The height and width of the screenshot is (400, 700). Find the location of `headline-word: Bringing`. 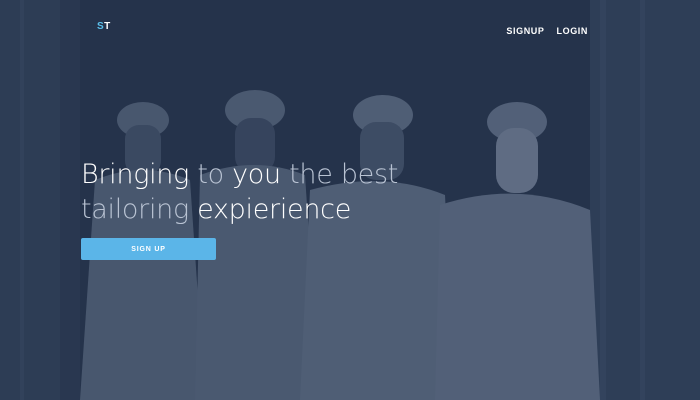

headline-word: Bringing is located at coordinates (135, 174).